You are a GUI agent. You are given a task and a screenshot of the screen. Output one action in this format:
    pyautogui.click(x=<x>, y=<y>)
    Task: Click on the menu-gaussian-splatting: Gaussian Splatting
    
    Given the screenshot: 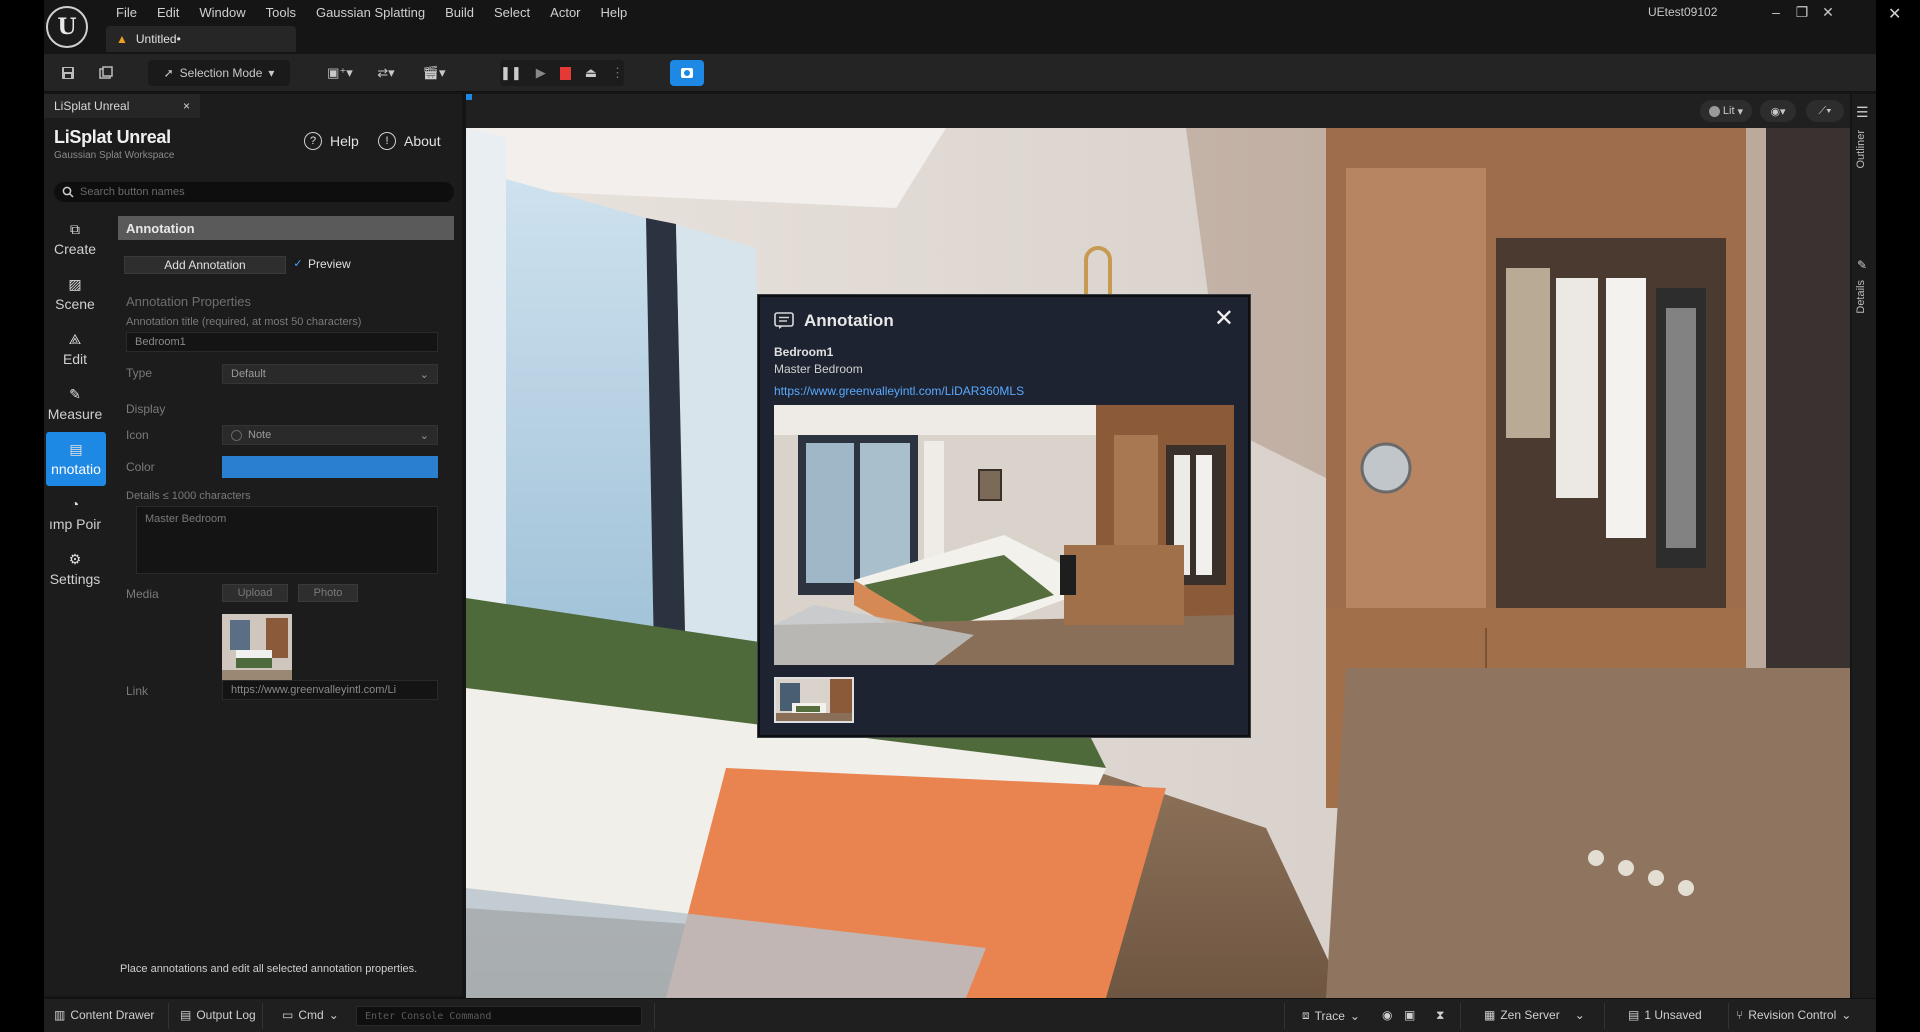 What is the action you would take?
    pyautogui.click(x=370, y=12)
    